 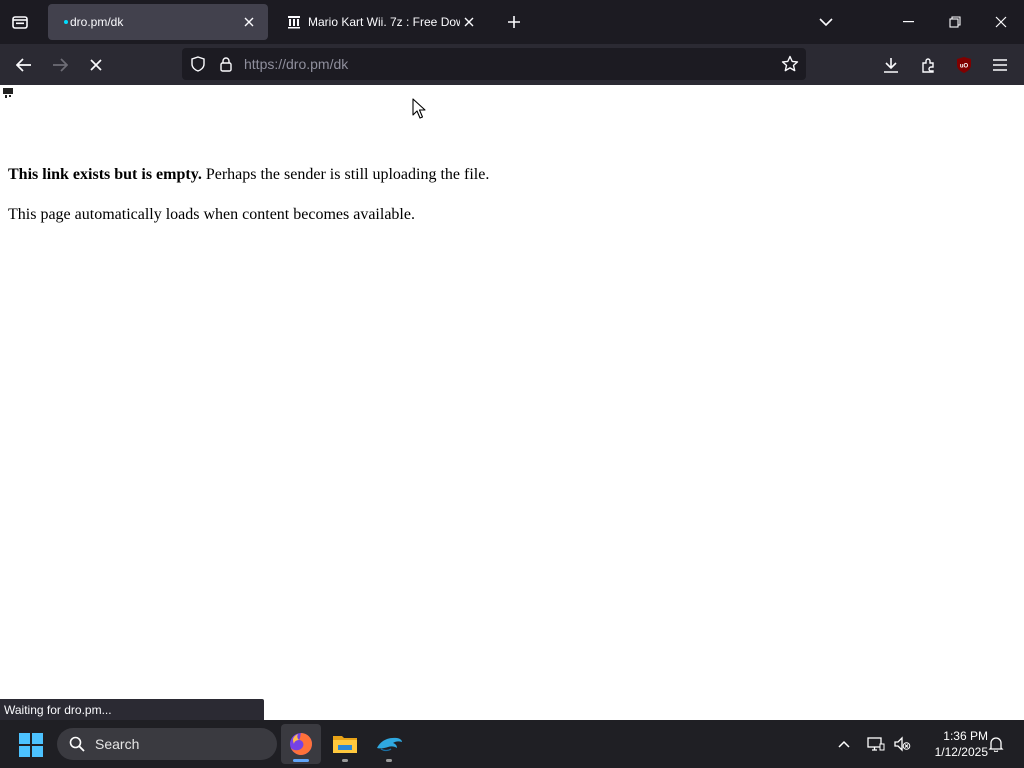 I want to click on search-label: Search, so click(x=117, y=744).